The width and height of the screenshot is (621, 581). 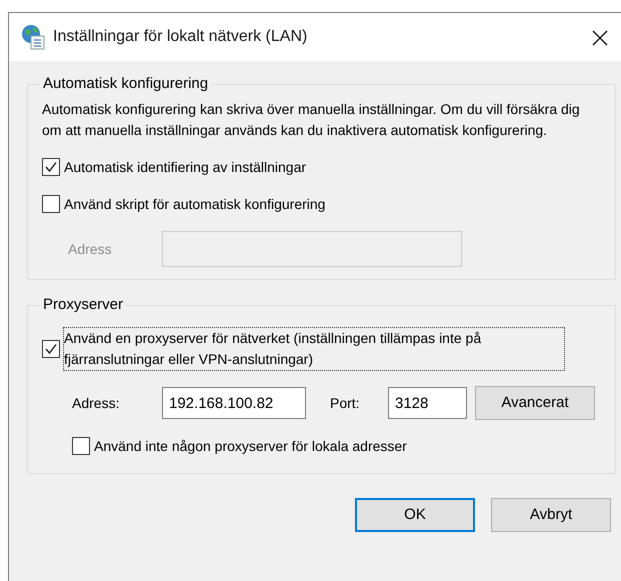 I want to click on group-label: Proxyserver, so click(x=83, y=305).